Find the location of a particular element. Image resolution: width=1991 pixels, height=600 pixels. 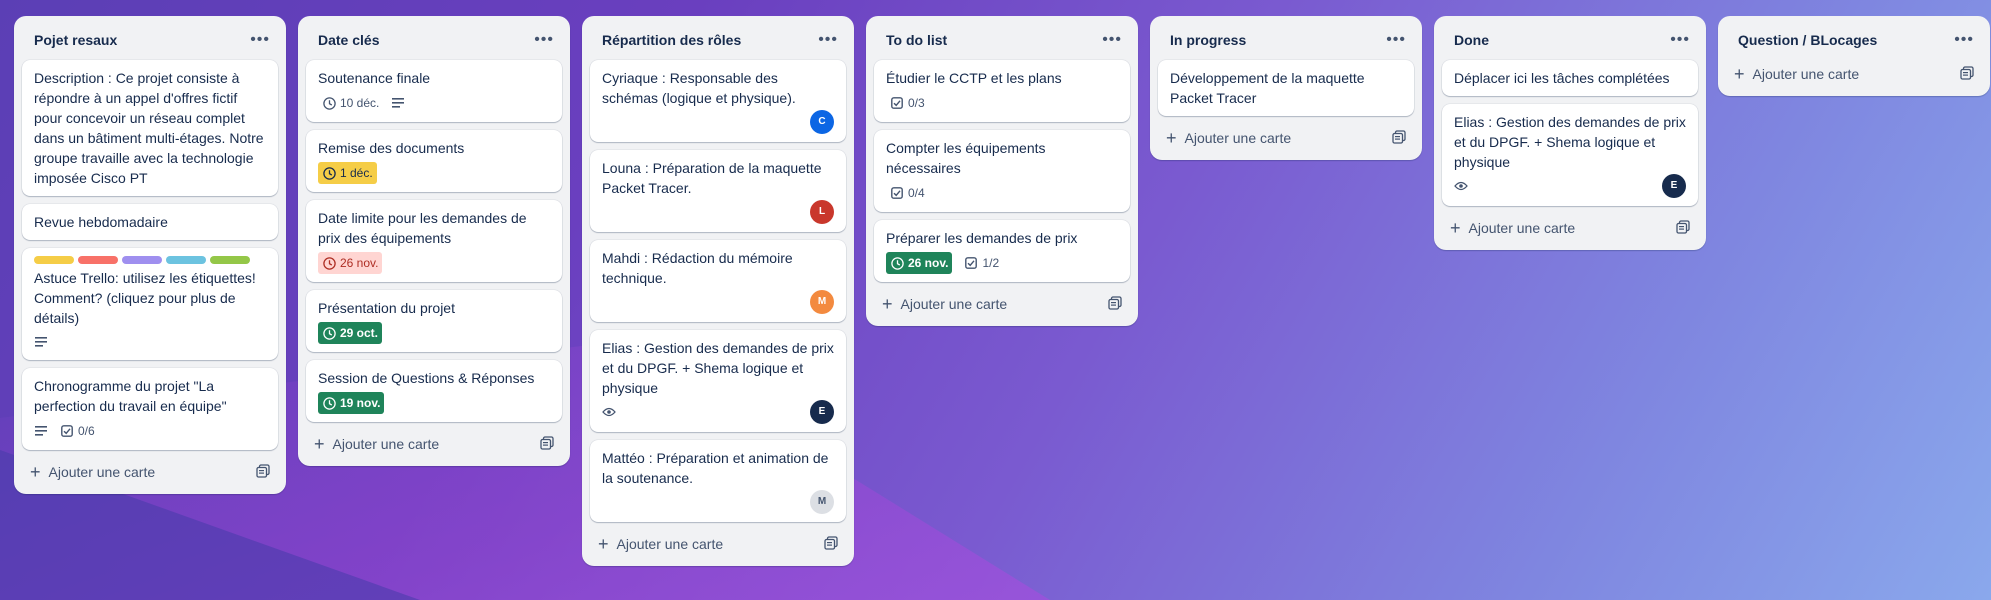

list-title: Done is located at coordinates (1471, 40).